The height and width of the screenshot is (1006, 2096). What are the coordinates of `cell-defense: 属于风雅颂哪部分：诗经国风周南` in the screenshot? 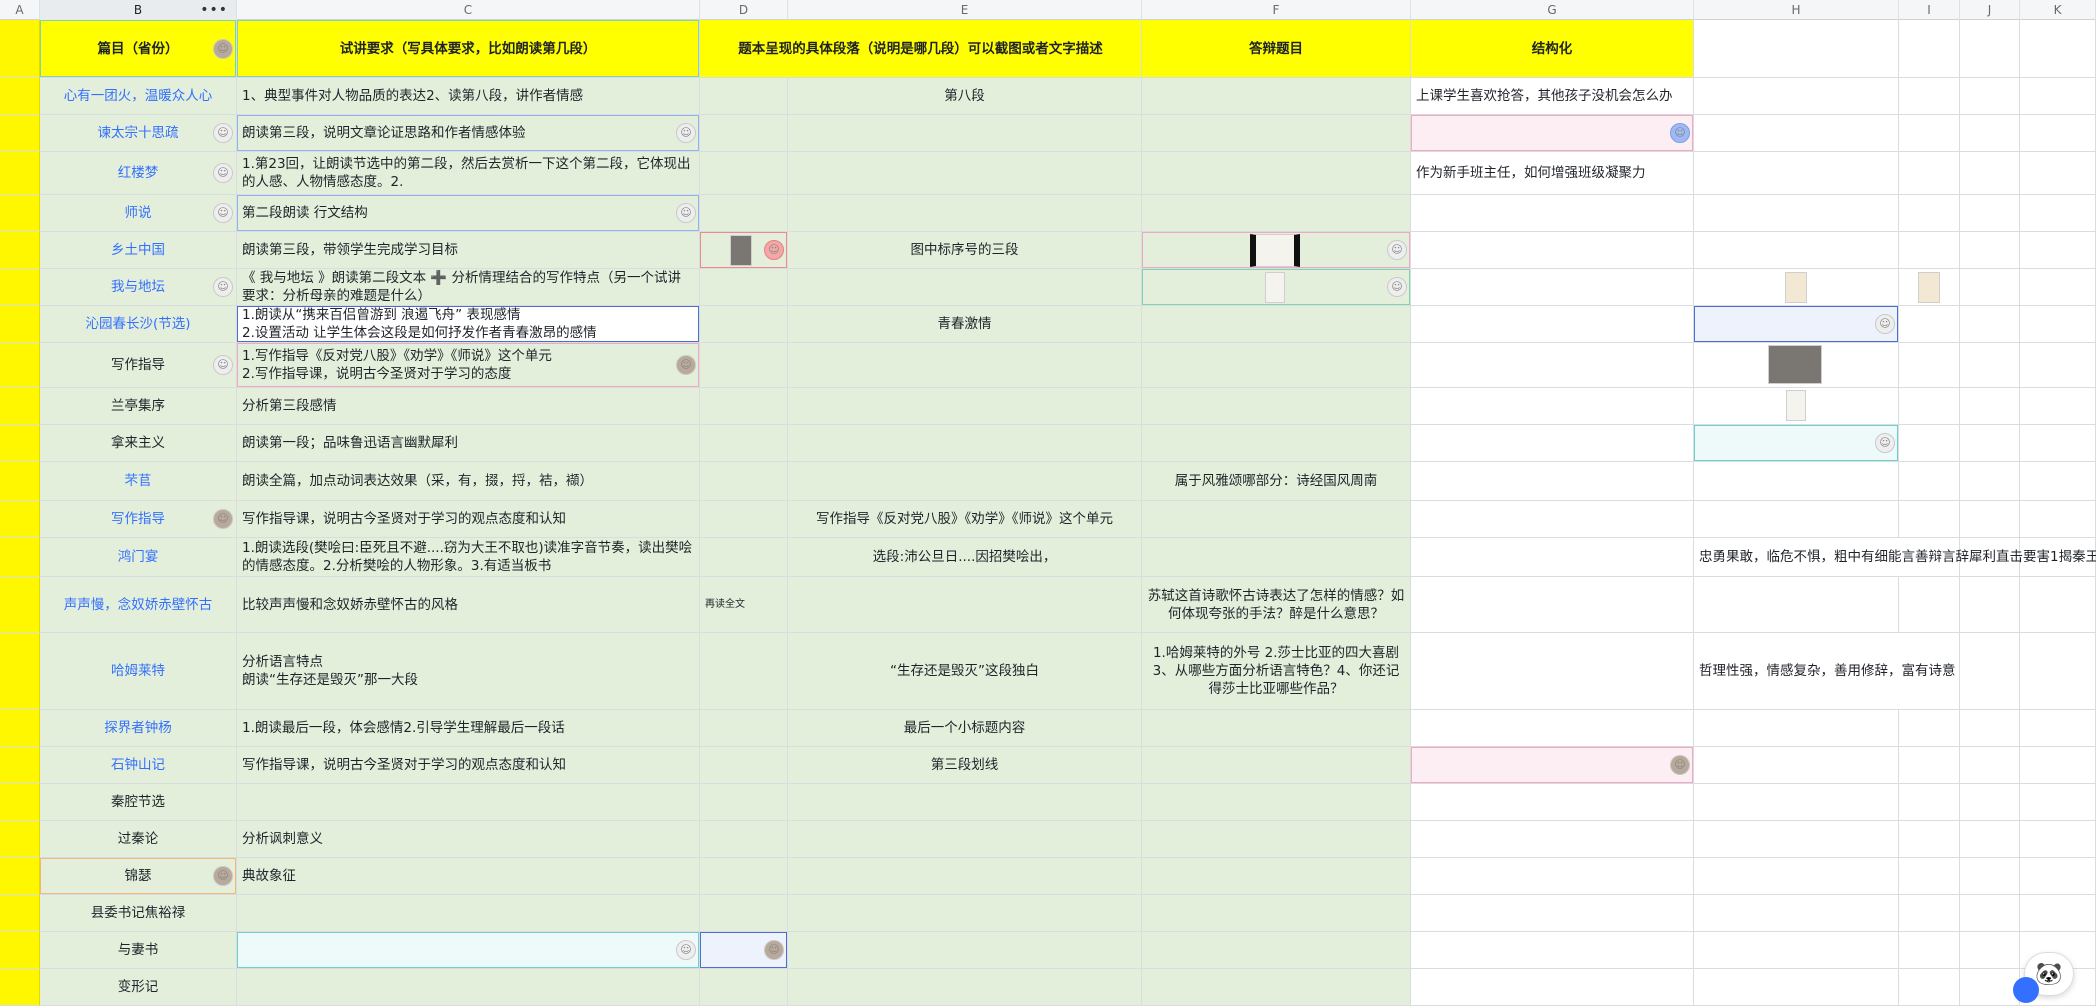 It's located at (1276, 481).